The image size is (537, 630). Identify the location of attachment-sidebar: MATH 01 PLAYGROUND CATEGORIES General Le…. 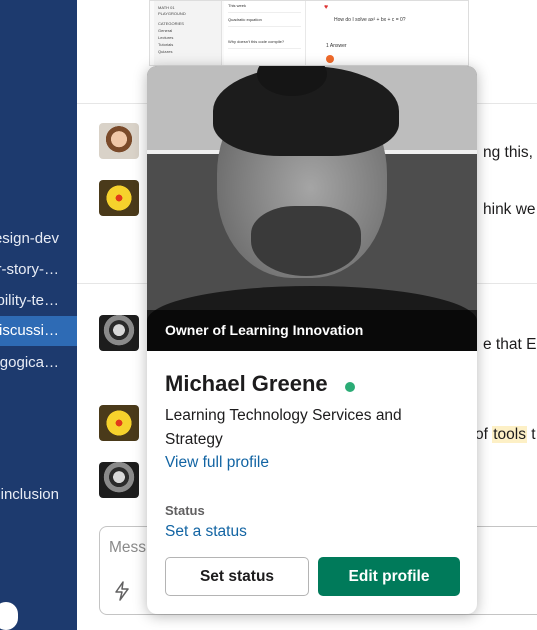
(188, 33).